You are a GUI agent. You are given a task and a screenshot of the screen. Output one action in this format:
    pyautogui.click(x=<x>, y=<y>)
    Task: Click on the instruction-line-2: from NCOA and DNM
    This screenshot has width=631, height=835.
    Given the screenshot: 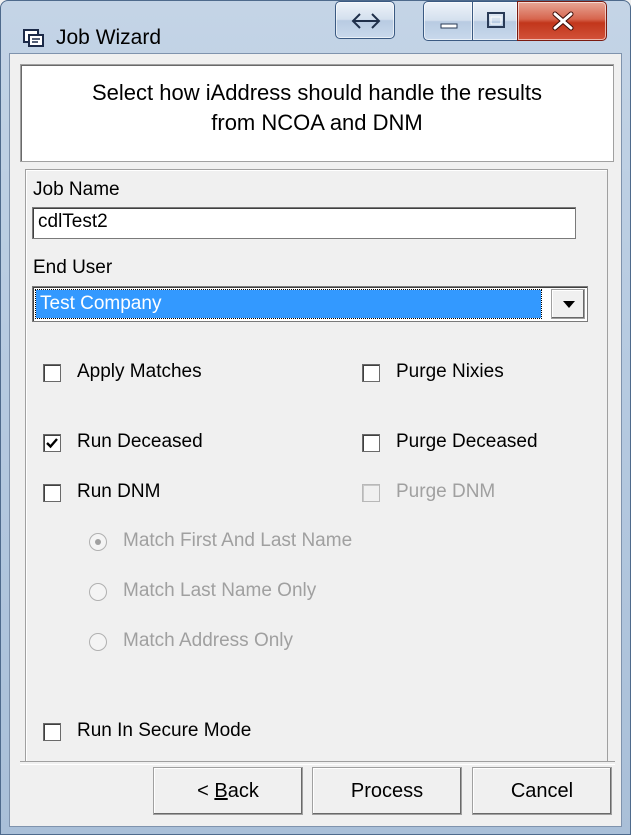 What is the action you would take?
    pyautogui.click(x=317, y=122)
    